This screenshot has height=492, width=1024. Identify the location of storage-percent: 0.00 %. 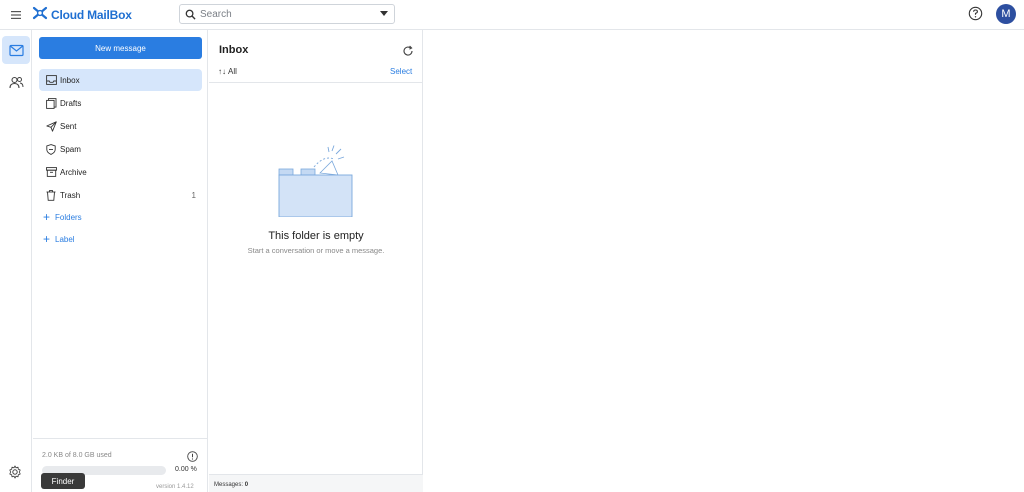
(186, 469).